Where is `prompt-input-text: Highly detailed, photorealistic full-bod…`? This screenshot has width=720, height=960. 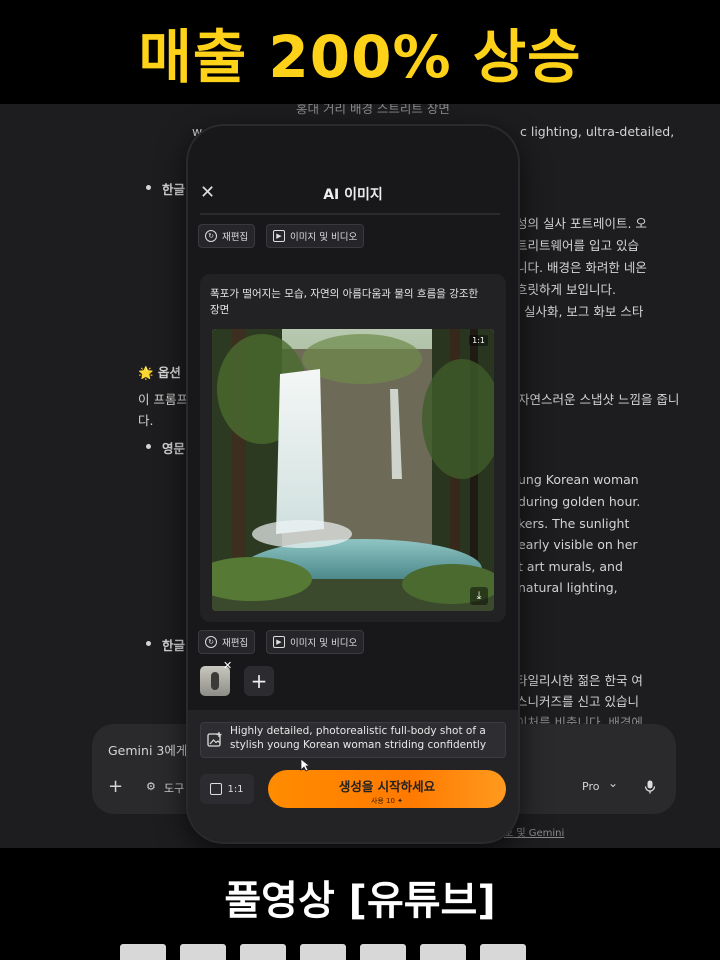
prompt-input-text: Highly detailed, photorealistic full-bod… is located at coordinates (360, 738).